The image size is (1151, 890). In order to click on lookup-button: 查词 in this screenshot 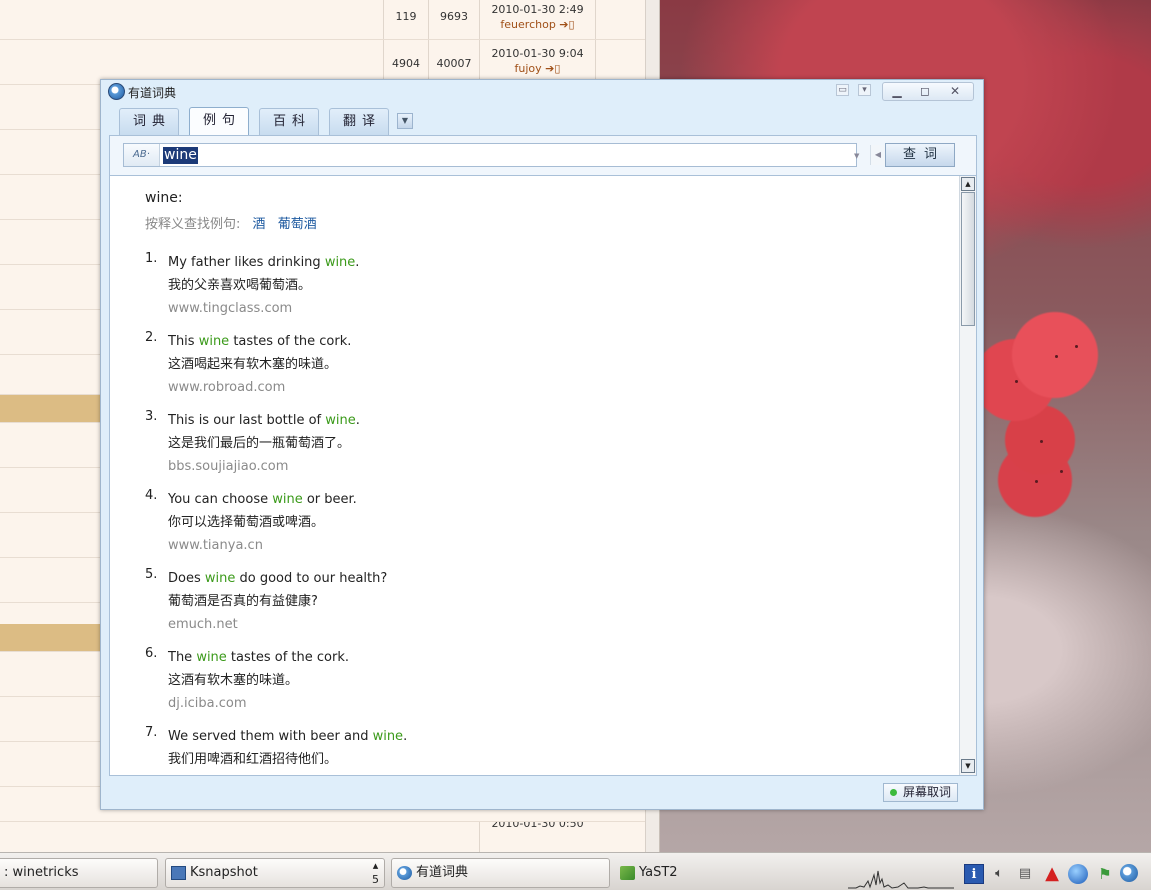, I will do `click(920, 155)`.